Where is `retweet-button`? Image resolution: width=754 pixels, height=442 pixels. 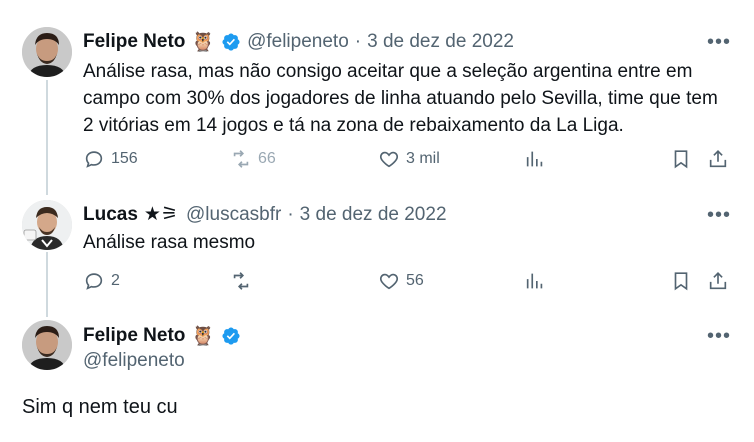
retweet-button is located at coordinates (241, 281).